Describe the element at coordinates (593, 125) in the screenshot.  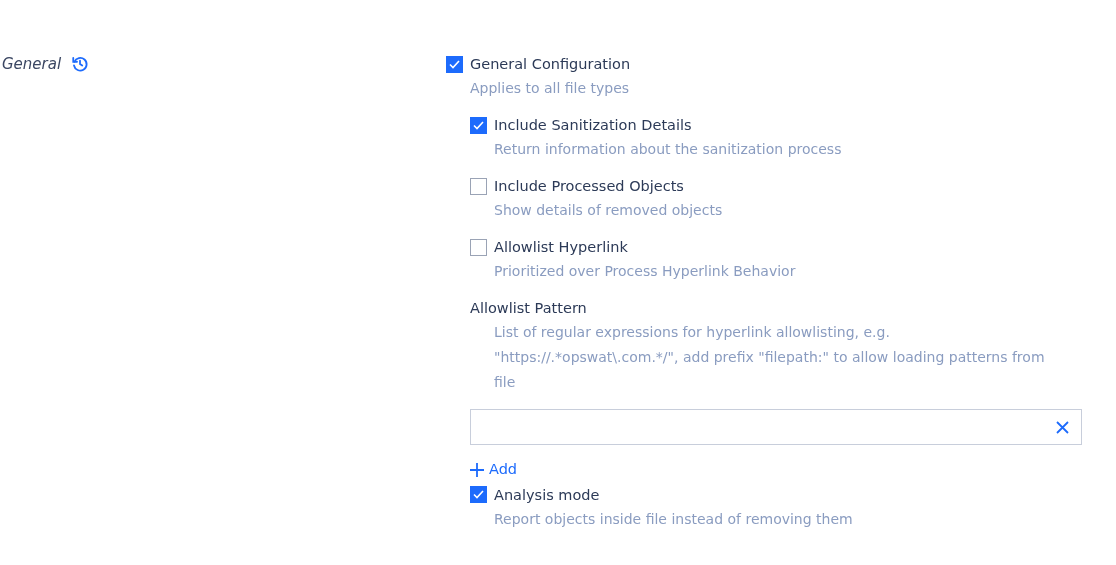
I see `checkbox-label: Include Sanitization Details` at that location.